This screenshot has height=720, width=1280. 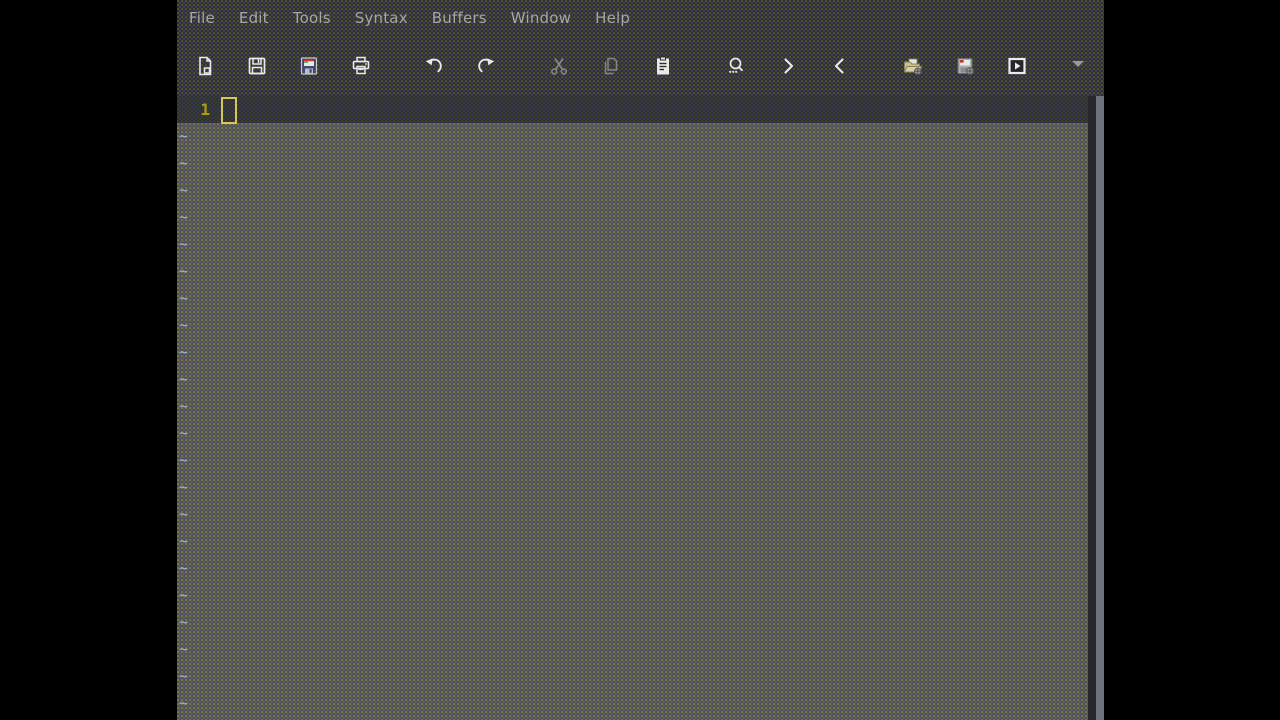 What do you see at coordinates (612, 18) in the screenshot?
I see `menu-help: Help` at bounding box center [612, 18].